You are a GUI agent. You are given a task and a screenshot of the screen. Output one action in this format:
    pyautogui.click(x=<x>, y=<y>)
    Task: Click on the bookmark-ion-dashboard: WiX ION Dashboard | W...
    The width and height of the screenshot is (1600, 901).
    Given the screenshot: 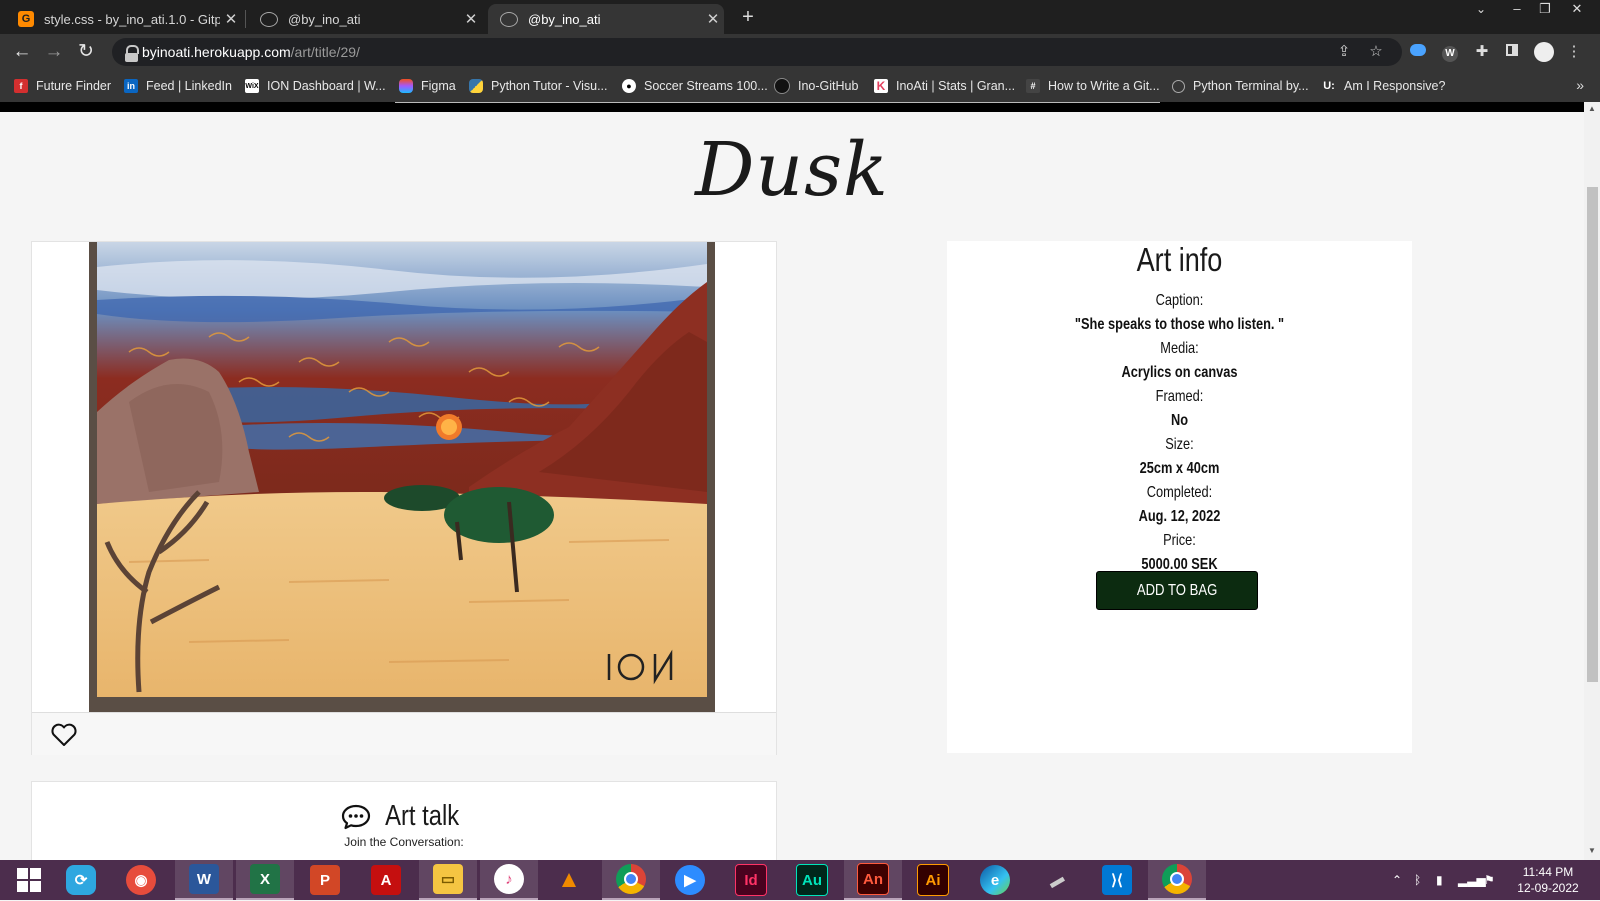 What is the action you would take?
    pyautogui.click(x=315, y=86)
    